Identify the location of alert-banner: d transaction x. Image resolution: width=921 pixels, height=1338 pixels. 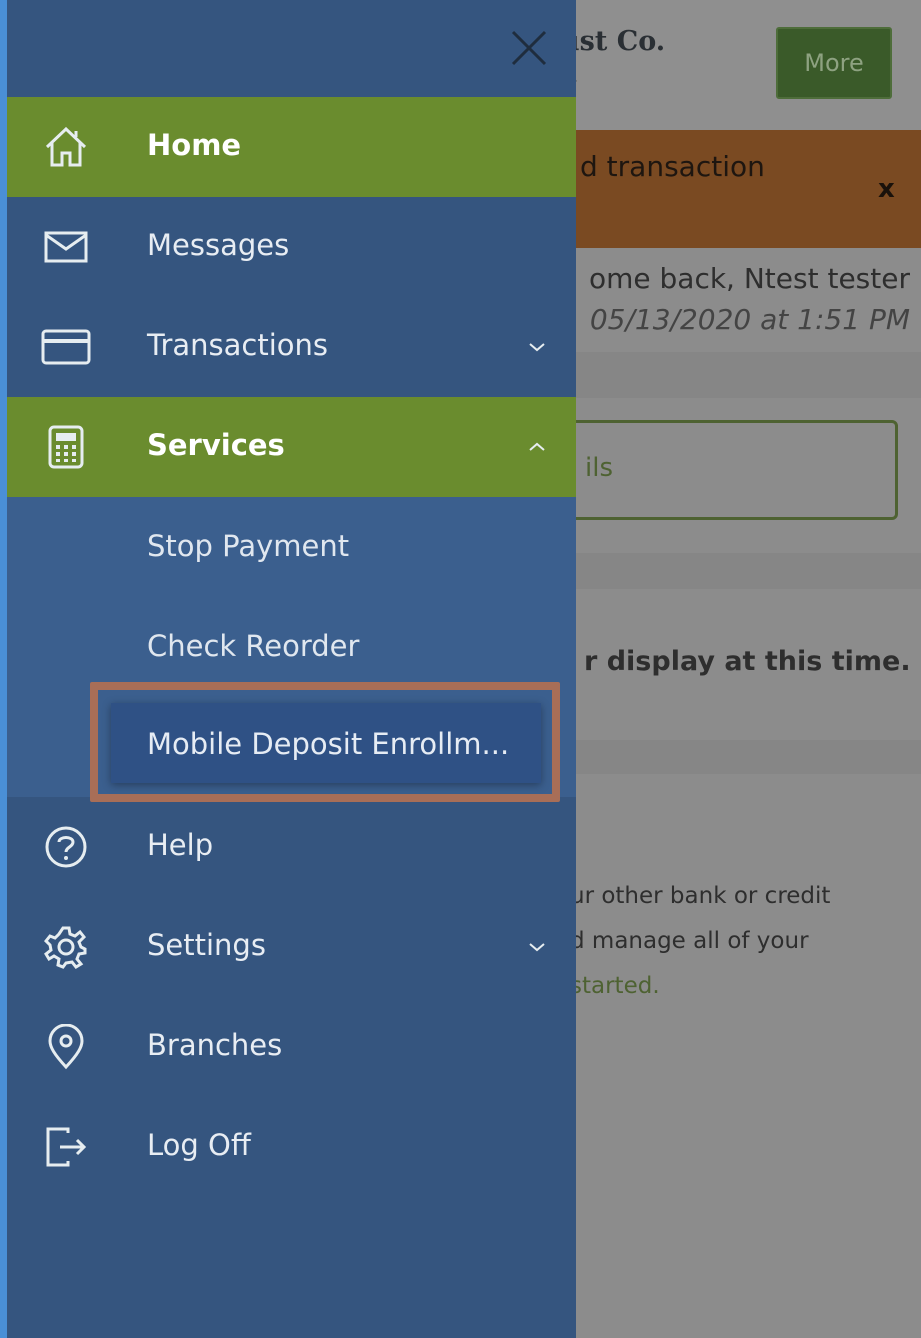
(730, 189).